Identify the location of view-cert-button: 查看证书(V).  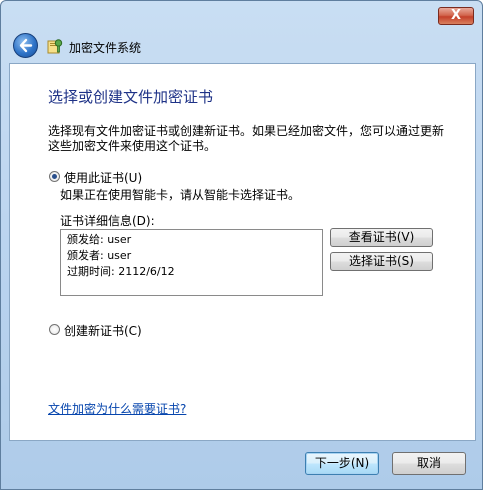
(381, 237).